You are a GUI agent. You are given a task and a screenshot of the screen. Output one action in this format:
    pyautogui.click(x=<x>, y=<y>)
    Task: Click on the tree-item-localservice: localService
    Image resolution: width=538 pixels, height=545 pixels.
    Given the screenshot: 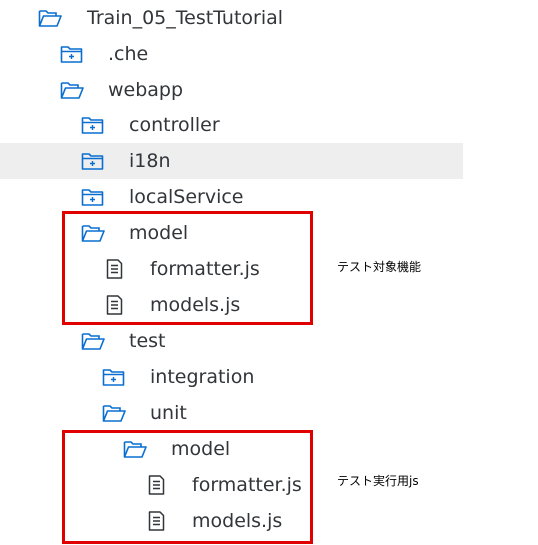 What is the action you would take?
    pyautogui.click(x=231, y=197)
    